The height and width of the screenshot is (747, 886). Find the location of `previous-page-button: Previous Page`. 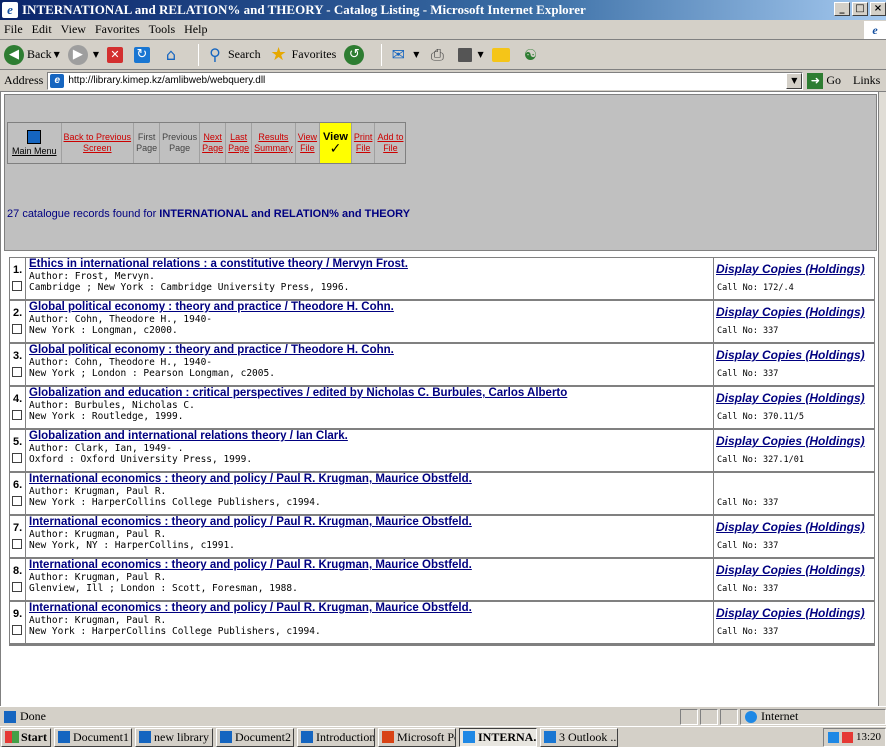

previous-page-button: Previous Page is located at coordinates (180, 143).